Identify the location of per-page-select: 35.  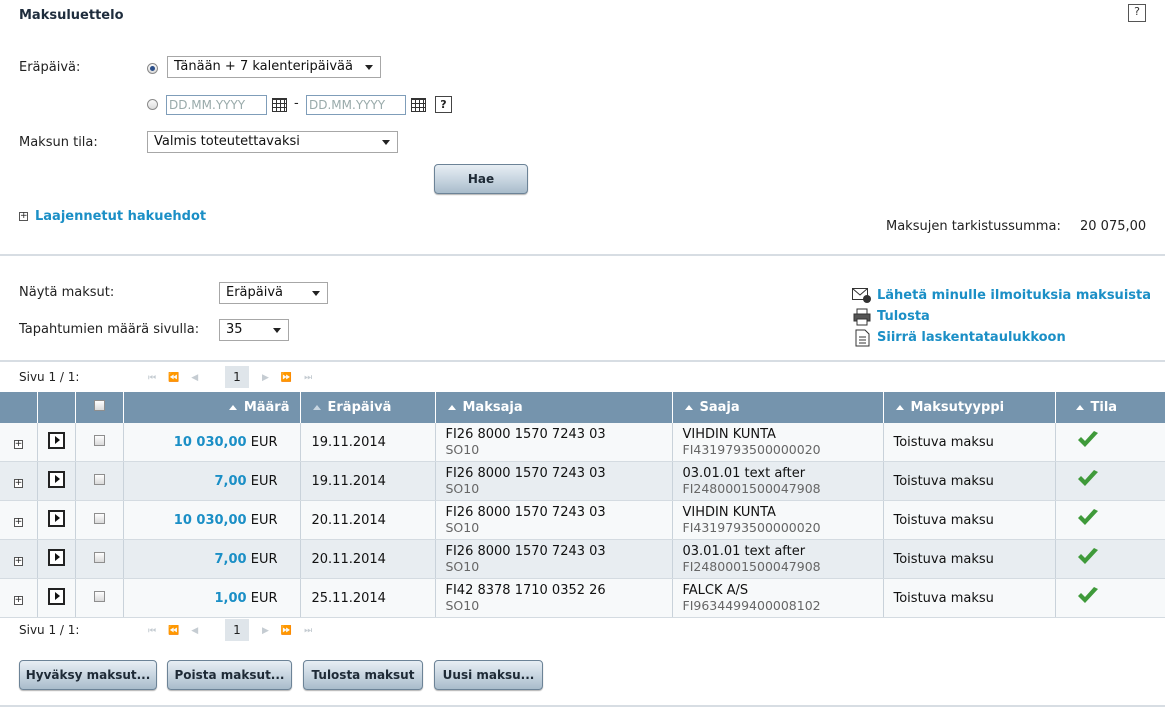
(254, 330).